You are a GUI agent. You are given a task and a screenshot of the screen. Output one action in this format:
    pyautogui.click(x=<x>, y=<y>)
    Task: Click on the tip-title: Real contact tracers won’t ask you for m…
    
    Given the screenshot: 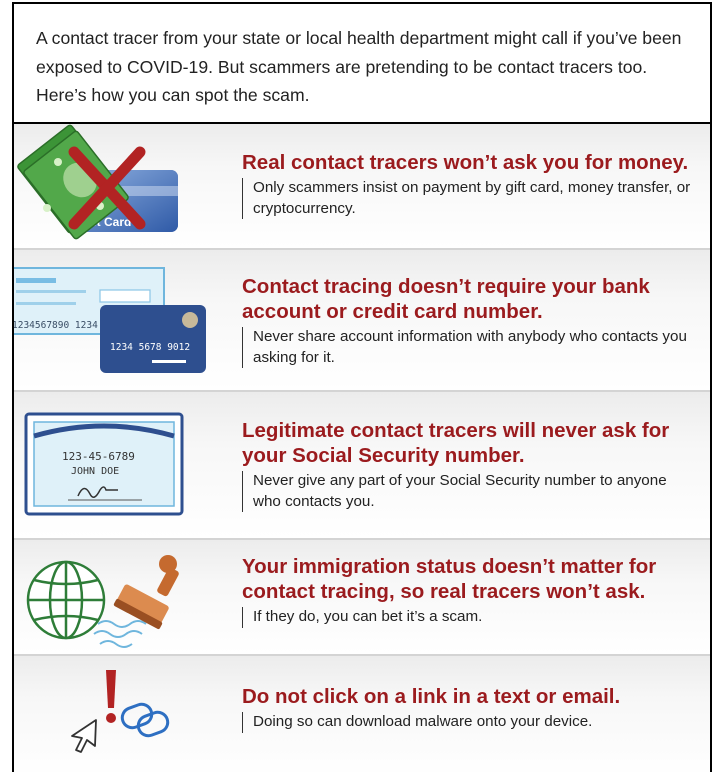 What is the action you would take?
    pyautogui.click(x=465, y=162)
    